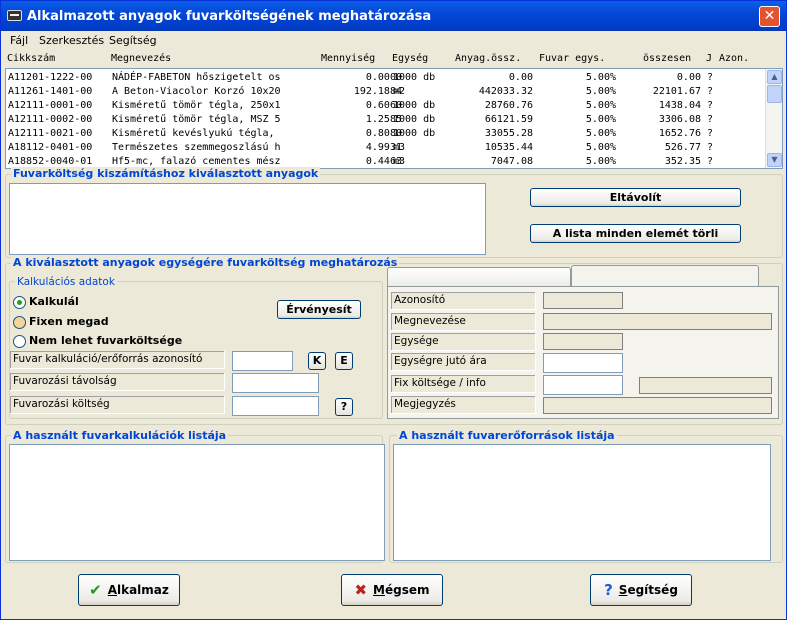 This screenshot has width=787, height=620. What do you see at coordinates (133, 40) in the screenshot?
I see `menu-help: Segítség` at bounding box center [133, 40].